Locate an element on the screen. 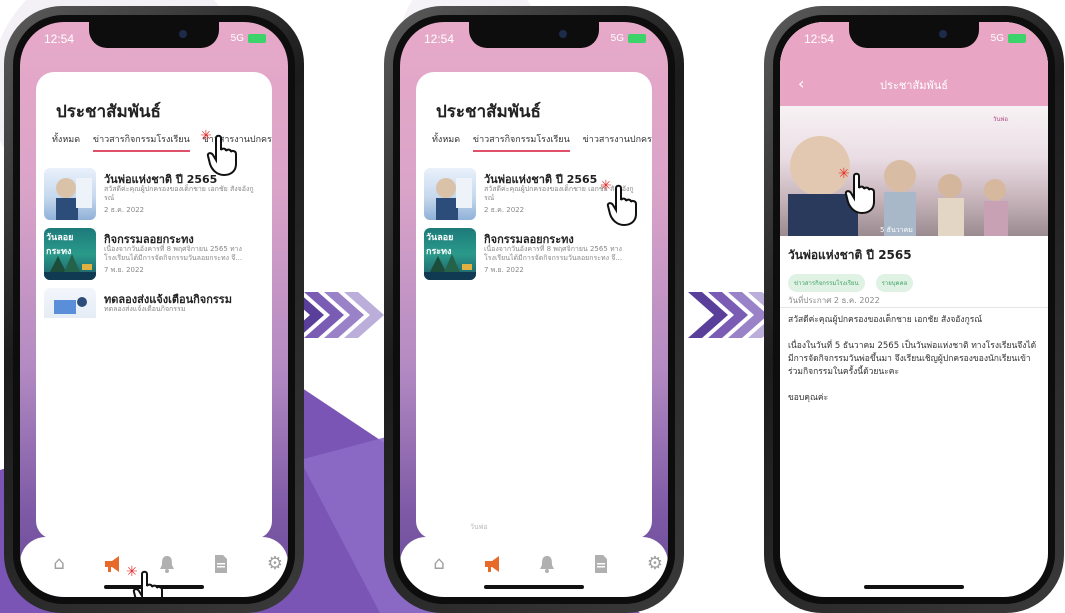 Image resolution: width=1065 pixels, height=613 pixels. divider is located at coordinates (914, 307).